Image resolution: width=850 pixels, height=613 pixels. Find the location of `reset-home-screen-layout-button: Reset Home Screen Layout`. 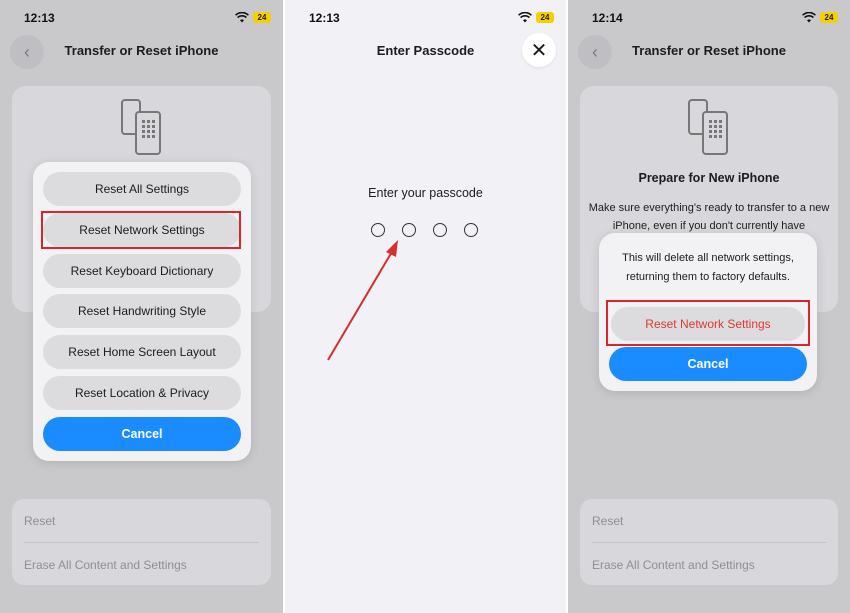

reset-home-screen-layout-button: Reset Home Screen Layout is located at coordinates (142, 352).